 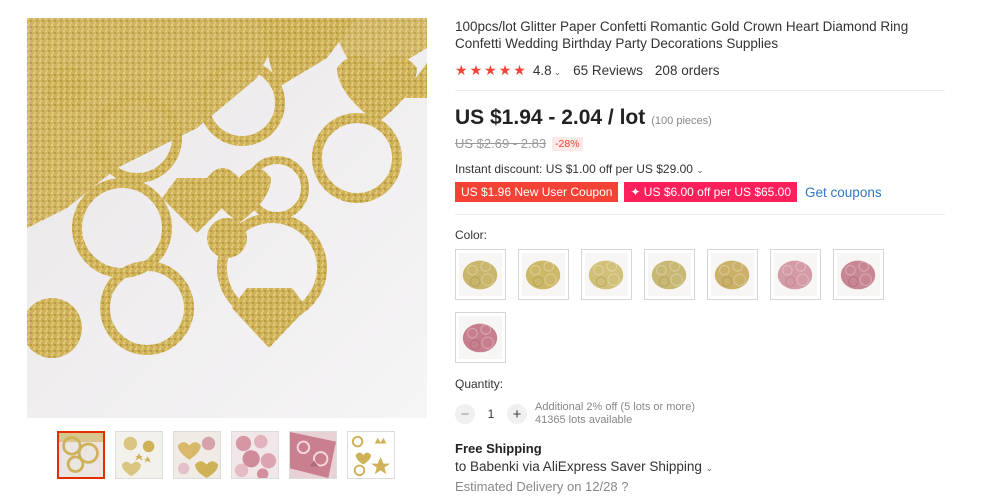 What do you see at coordinates (471, 235) in the screenshot?
I see `color-label: Color:` at bounding box center [471, 235].